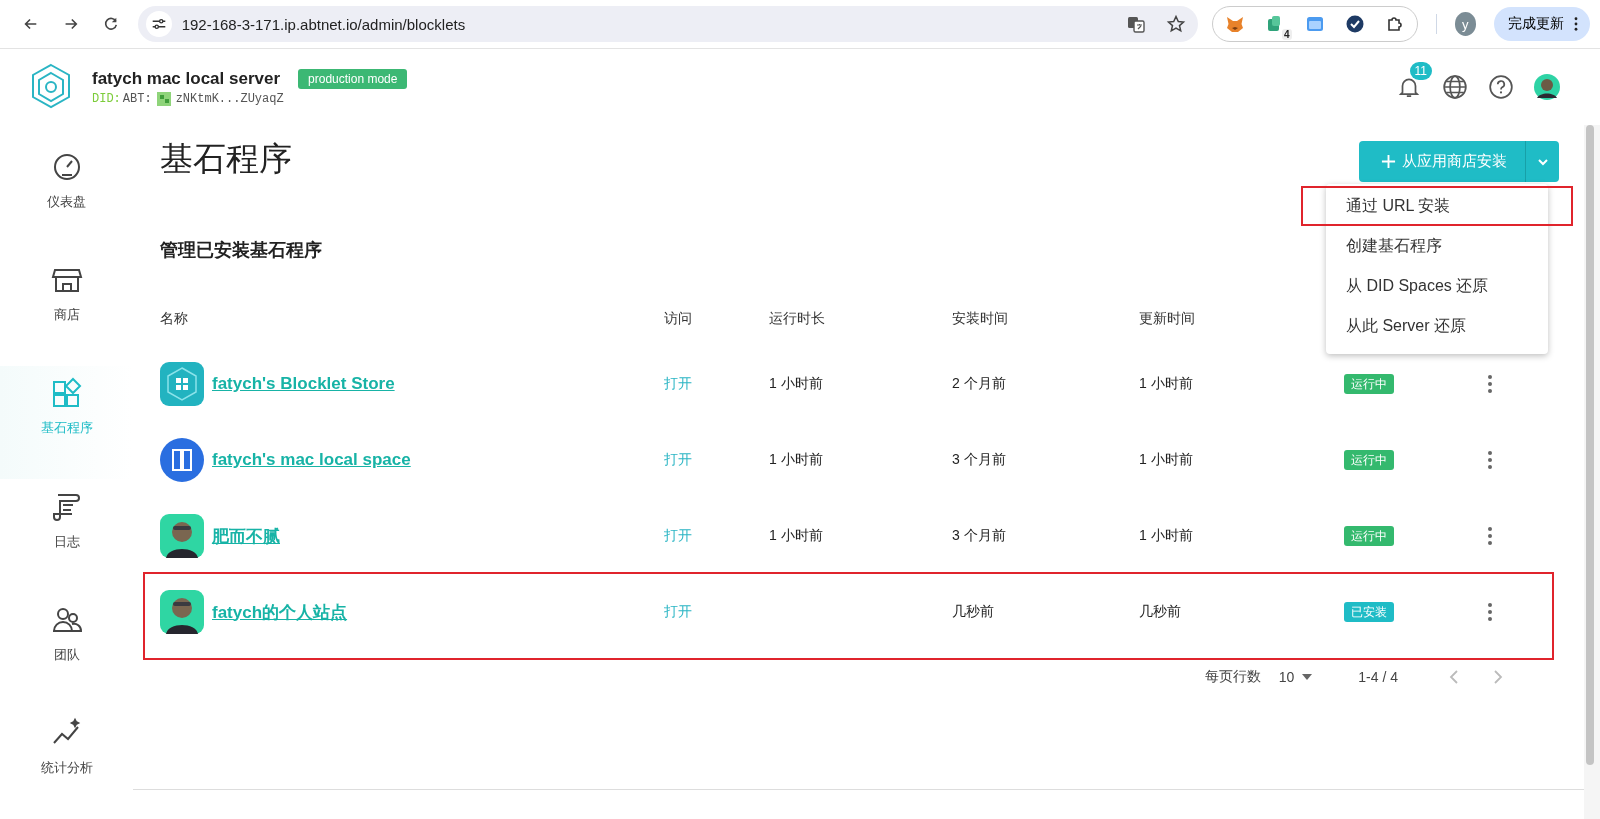  Describe the element at coordinates (1501, 87) in the screenshot. I see `help-icon` at that location.